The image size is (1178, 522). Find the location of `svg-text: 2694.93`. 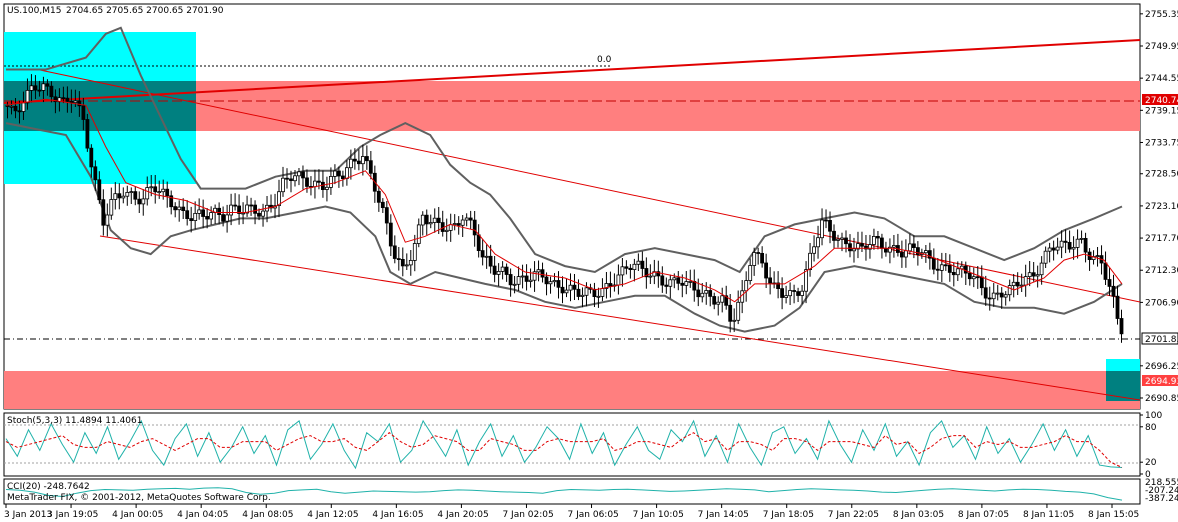

svg-text: 2694.93 is located at coordinates (1161, 382).